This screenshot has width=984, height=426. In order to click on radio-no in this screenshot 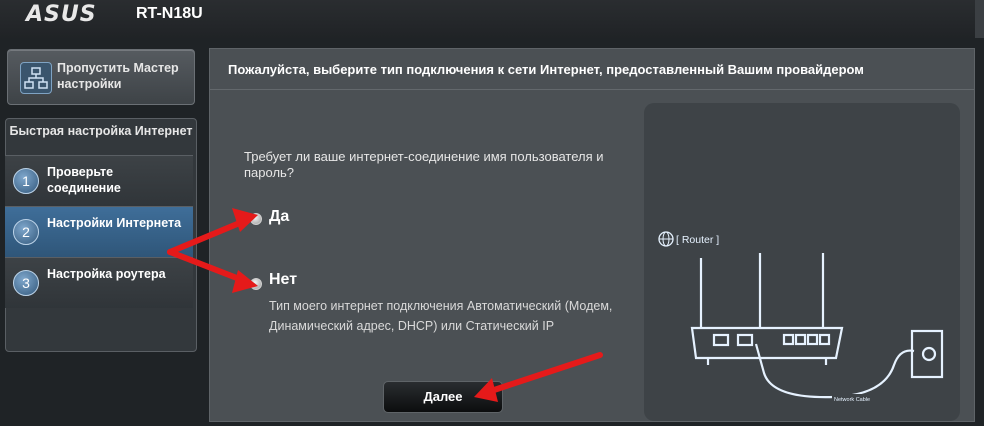, I will do `click(256, 284)`.